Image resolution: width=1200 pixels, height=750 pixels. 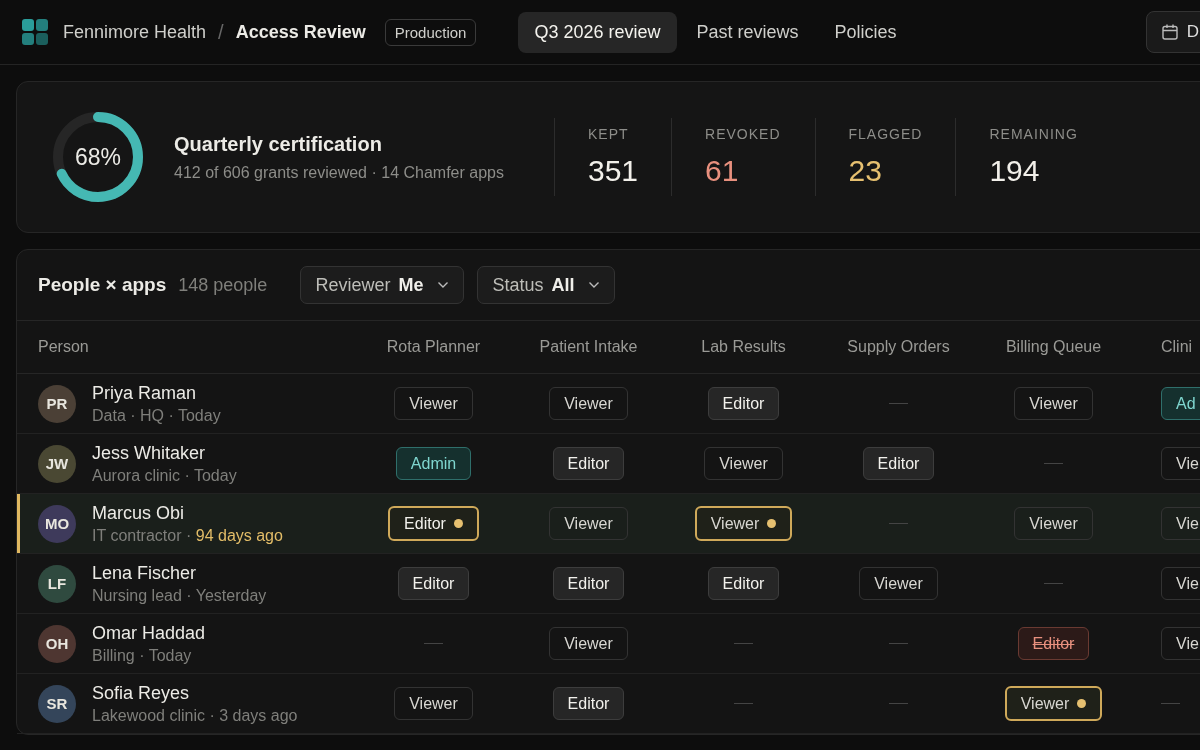 What do you see at coordinates (35, 32) in the screenshot?
I see `logo-icon` at bounding box center [35, 32].